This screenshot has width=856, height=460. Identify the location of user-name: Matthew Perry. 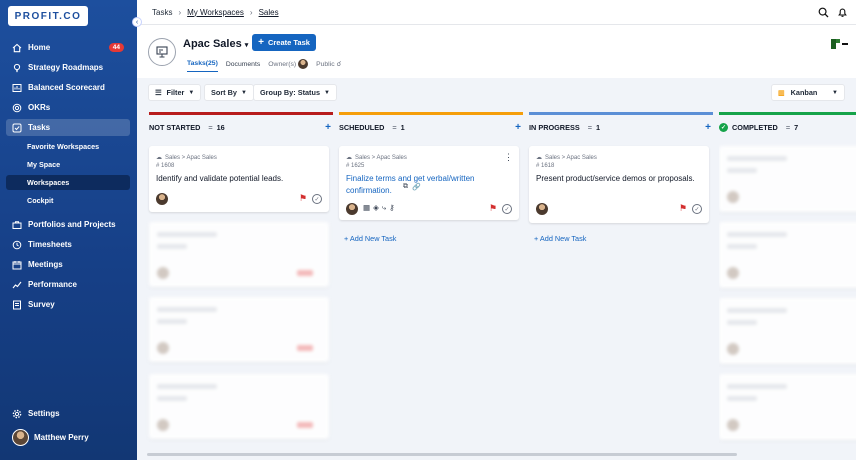
(61, 437).